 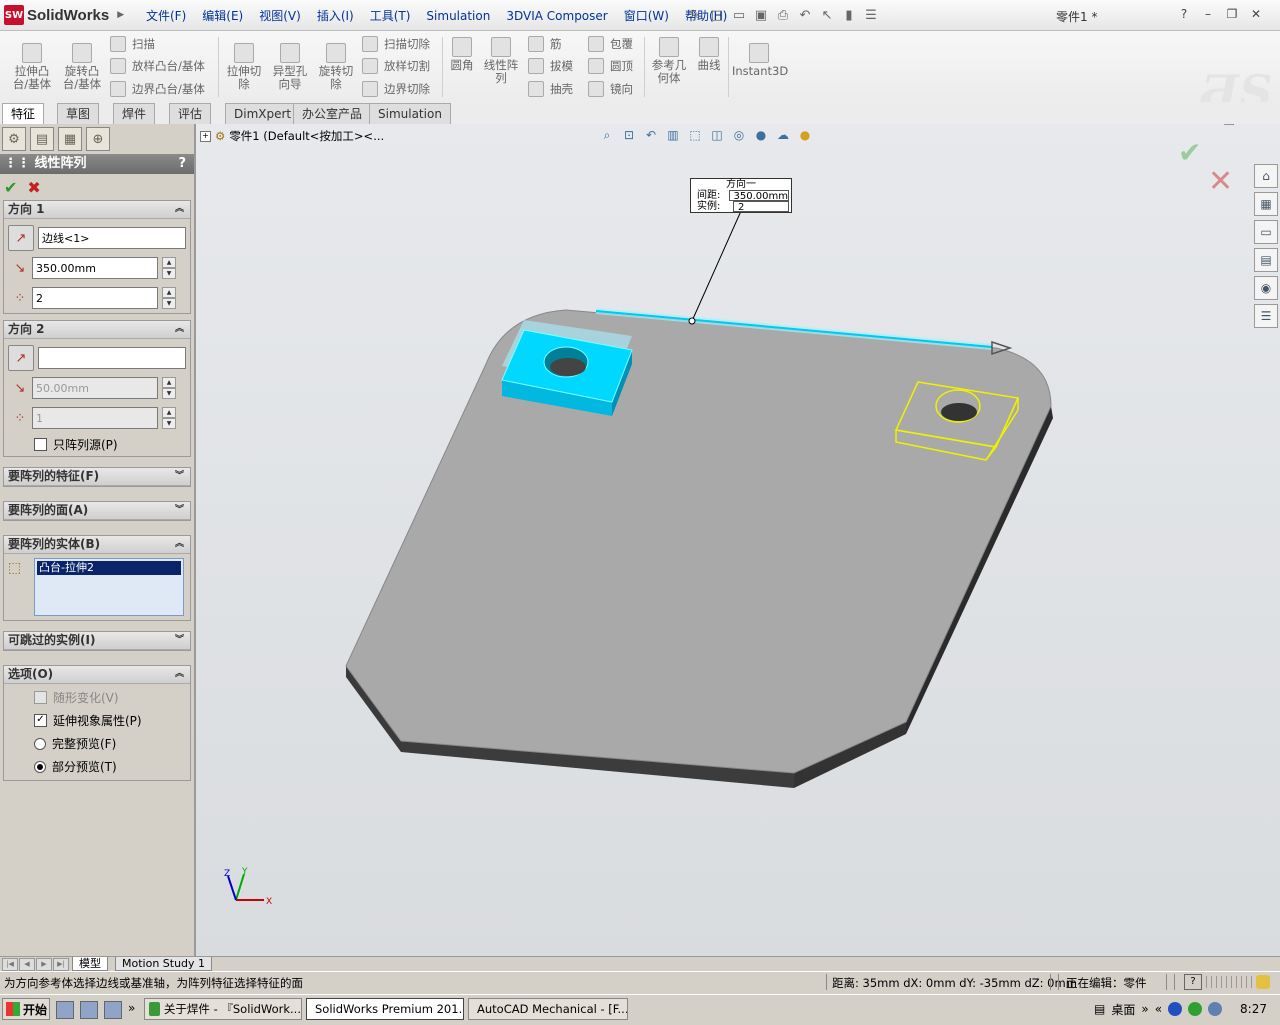 I want to click on section-view-icon: ▥, so click(x=673, y=135).